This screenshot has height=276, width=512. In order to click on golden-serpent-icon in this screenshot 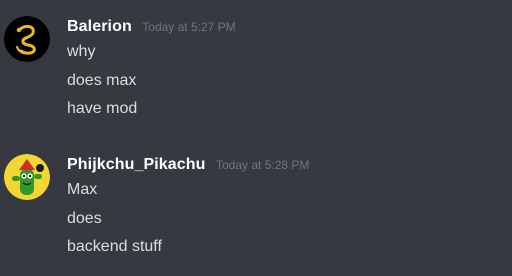, I will do `click(27, 39)`.